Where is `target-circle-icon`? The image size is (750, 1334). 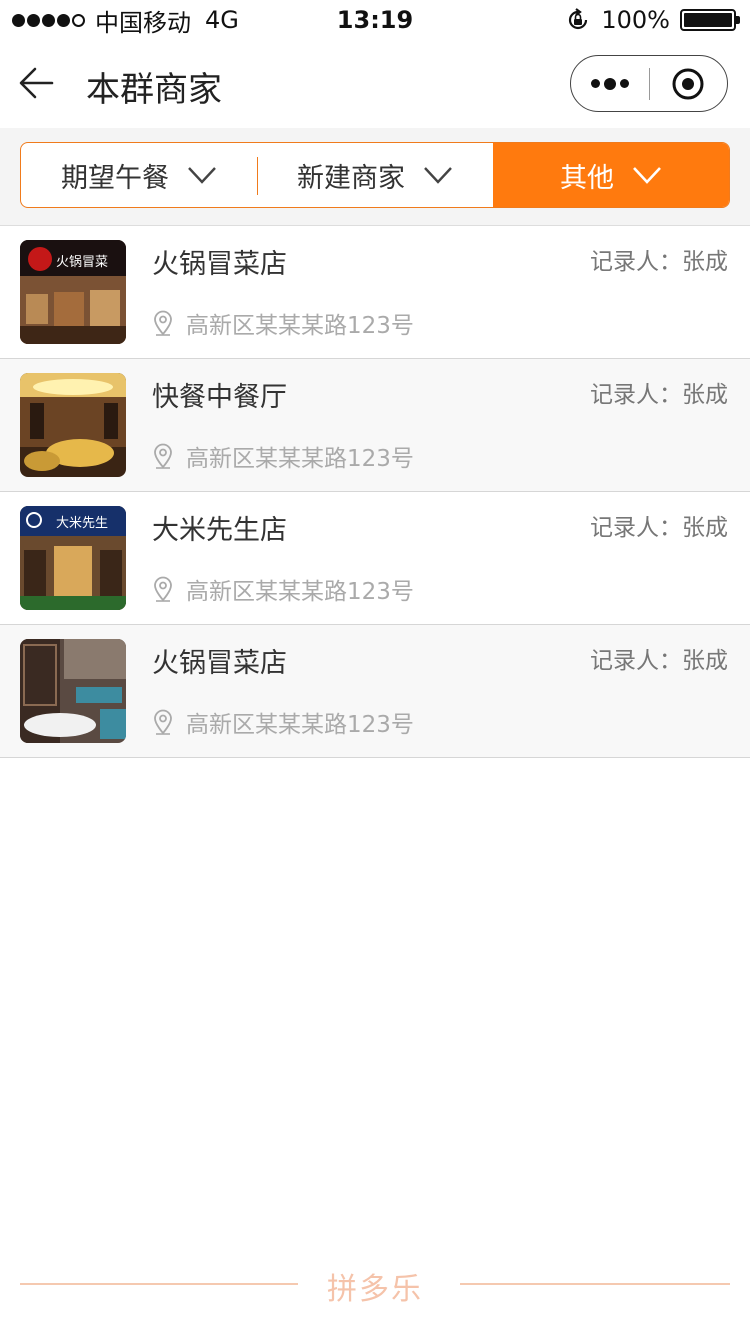 target-circle-icon is located at coordinates (689, 83).